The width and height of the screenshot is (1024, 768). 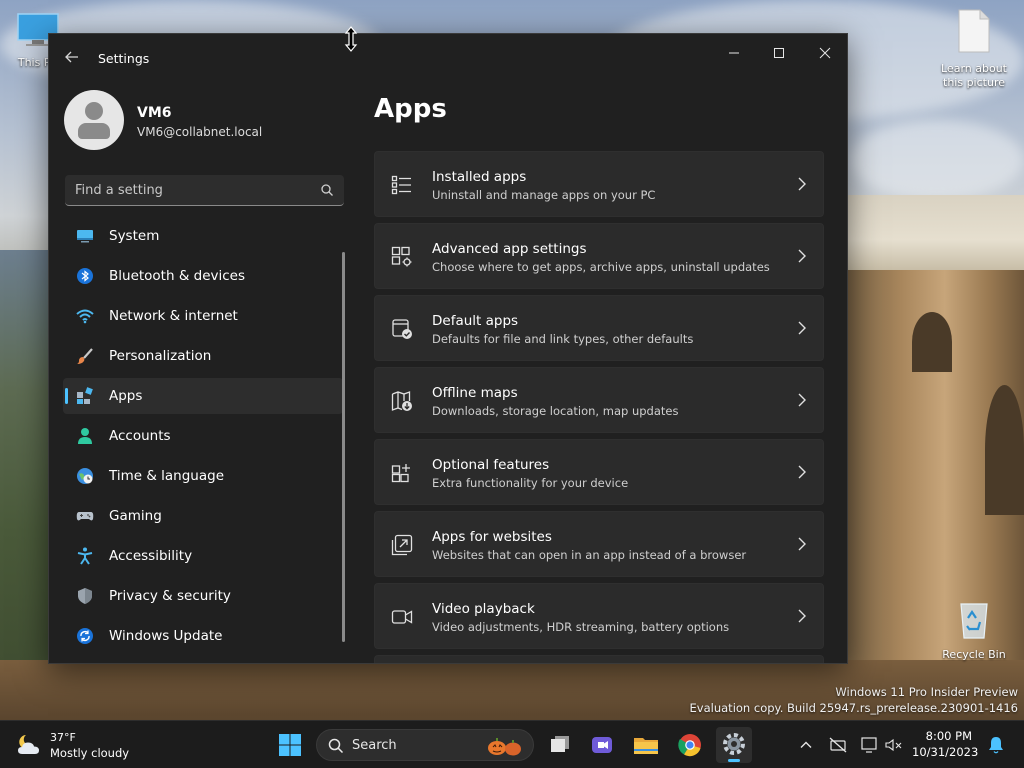 What do you see at coordinates (343, 447) in the screenshot?
I see `nav-scrollbar` at bounding box center [343, 447].